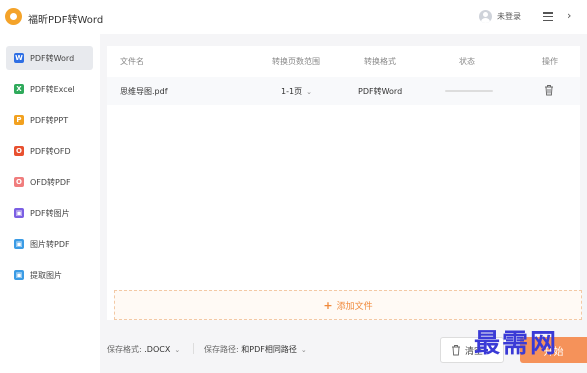 This screenshot has height=373, width=587. I want to click on divider, so click(193, 348).